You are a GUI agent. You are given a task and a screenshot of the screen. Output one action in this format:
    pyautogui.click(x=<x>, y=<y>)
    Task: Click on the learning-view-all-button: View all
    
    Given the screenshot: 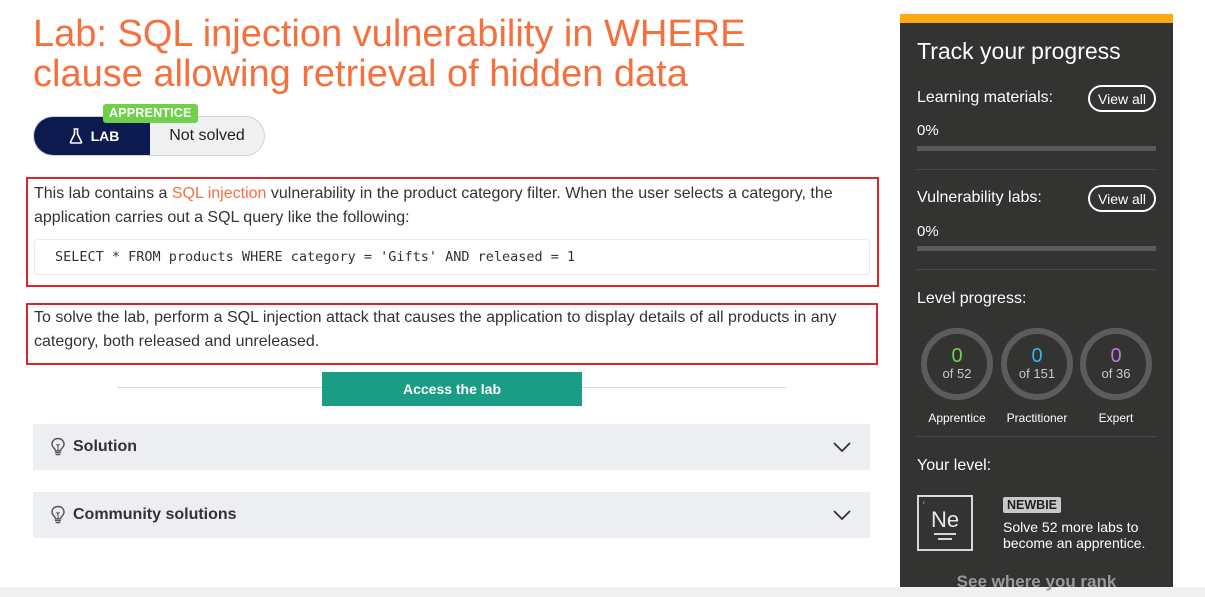 What is the action you would take?
    pyautogui.click(x=1122, y=98)
    